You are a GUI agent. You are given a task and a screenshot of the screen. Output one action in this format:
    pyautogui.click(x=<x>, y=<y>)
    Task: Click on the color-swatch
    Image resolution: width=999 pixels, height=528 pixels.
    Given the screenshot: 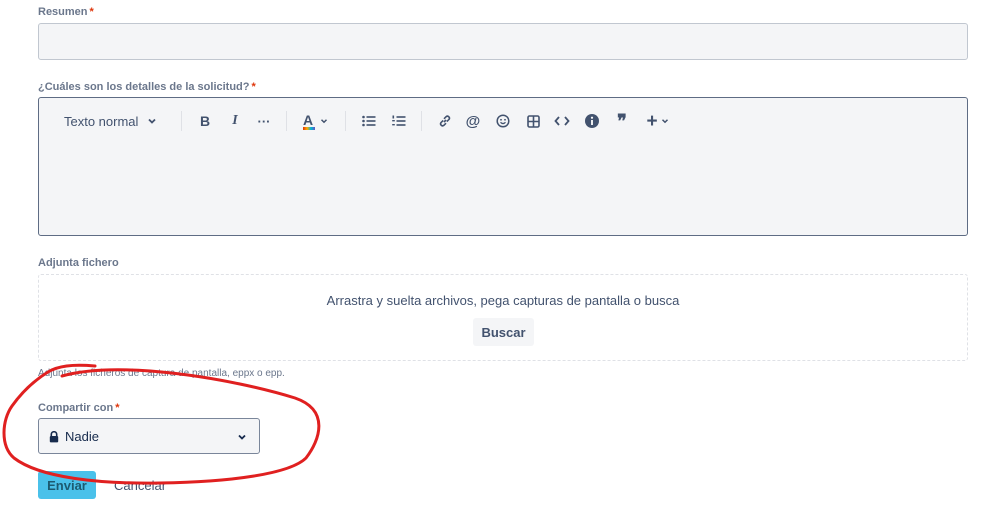 What is the action you would take?
    pyautogui.click(x=309, y=128)
    